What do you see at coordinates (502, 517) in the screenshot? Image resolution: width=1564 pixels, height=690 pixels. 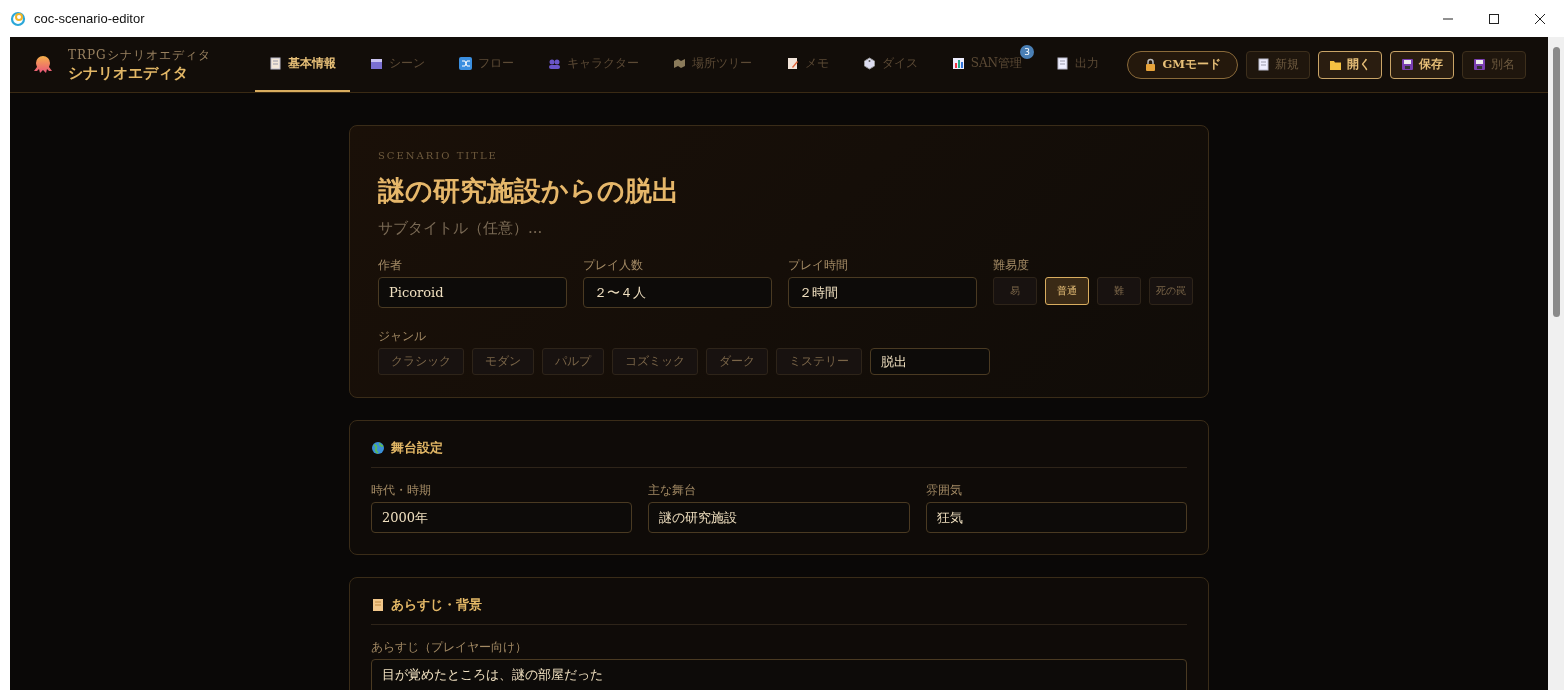 I see `text-field: 2000年` at bounding box center [502, 517].